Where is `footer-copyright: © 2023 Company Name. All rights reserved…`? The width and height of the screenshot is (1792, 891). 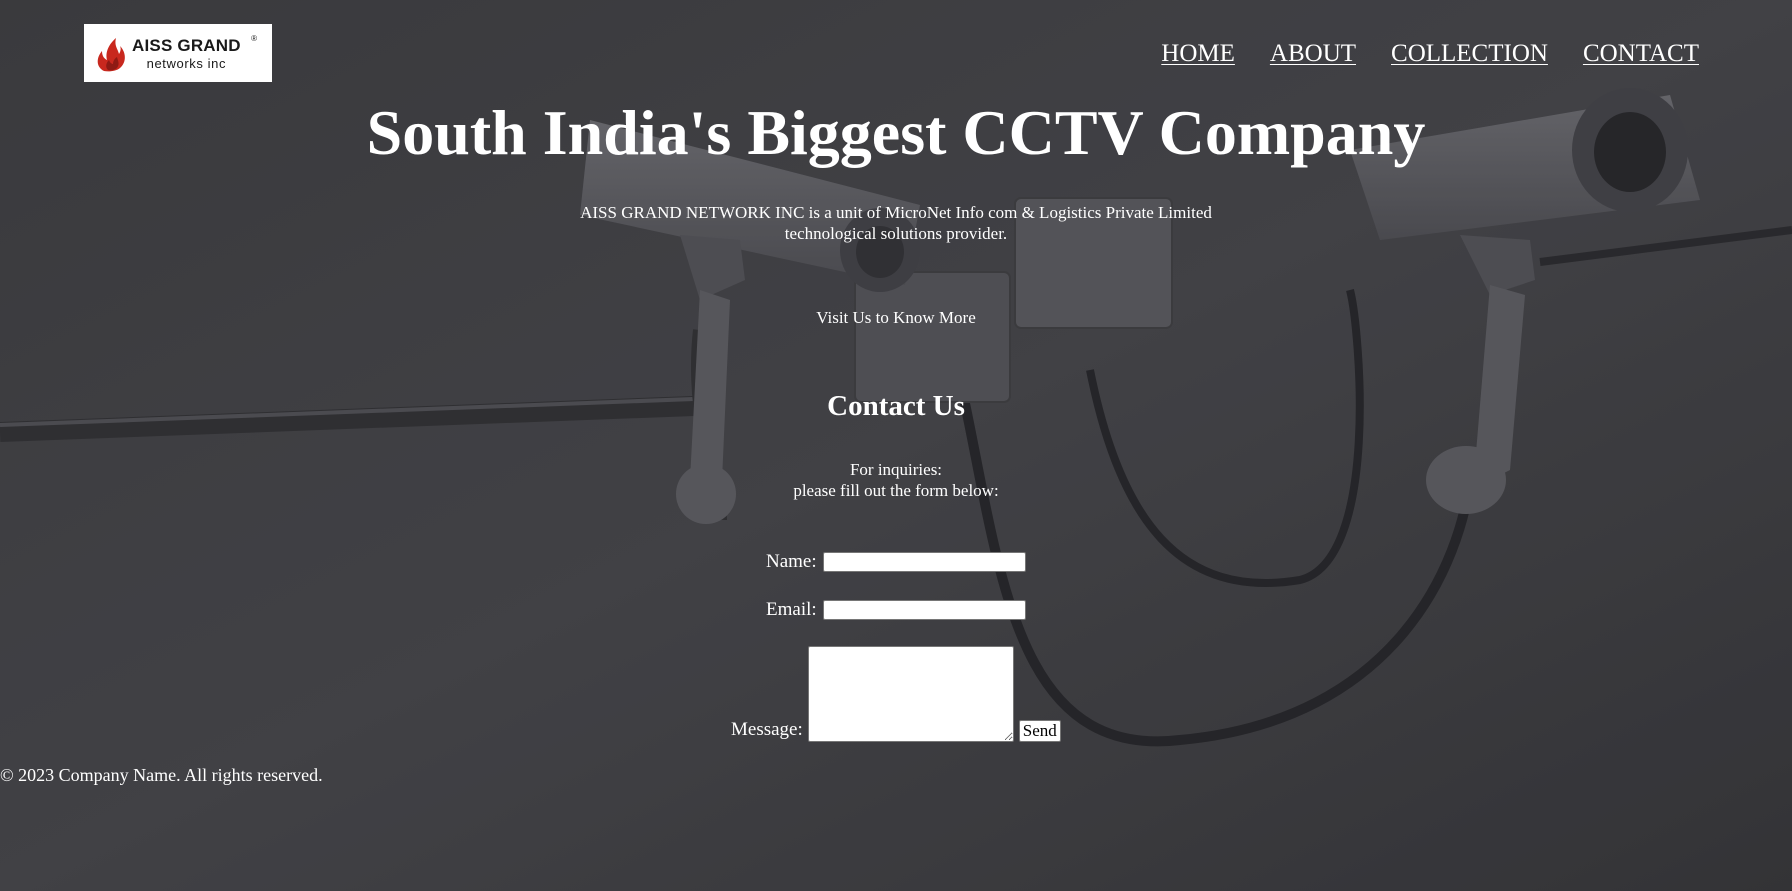 footer-copyright: © 2023 Company Name. All rights reserved… is located at coordinates (161, 775).